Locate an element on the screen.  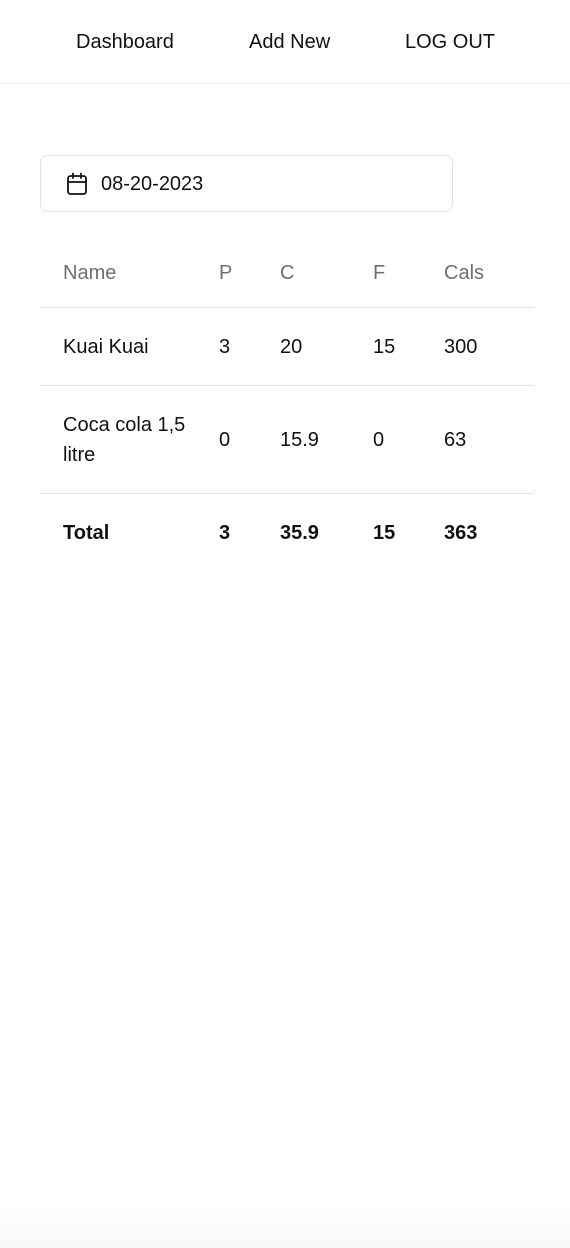
nav-add-new-link: Add New is located at coordinates (289, 42).